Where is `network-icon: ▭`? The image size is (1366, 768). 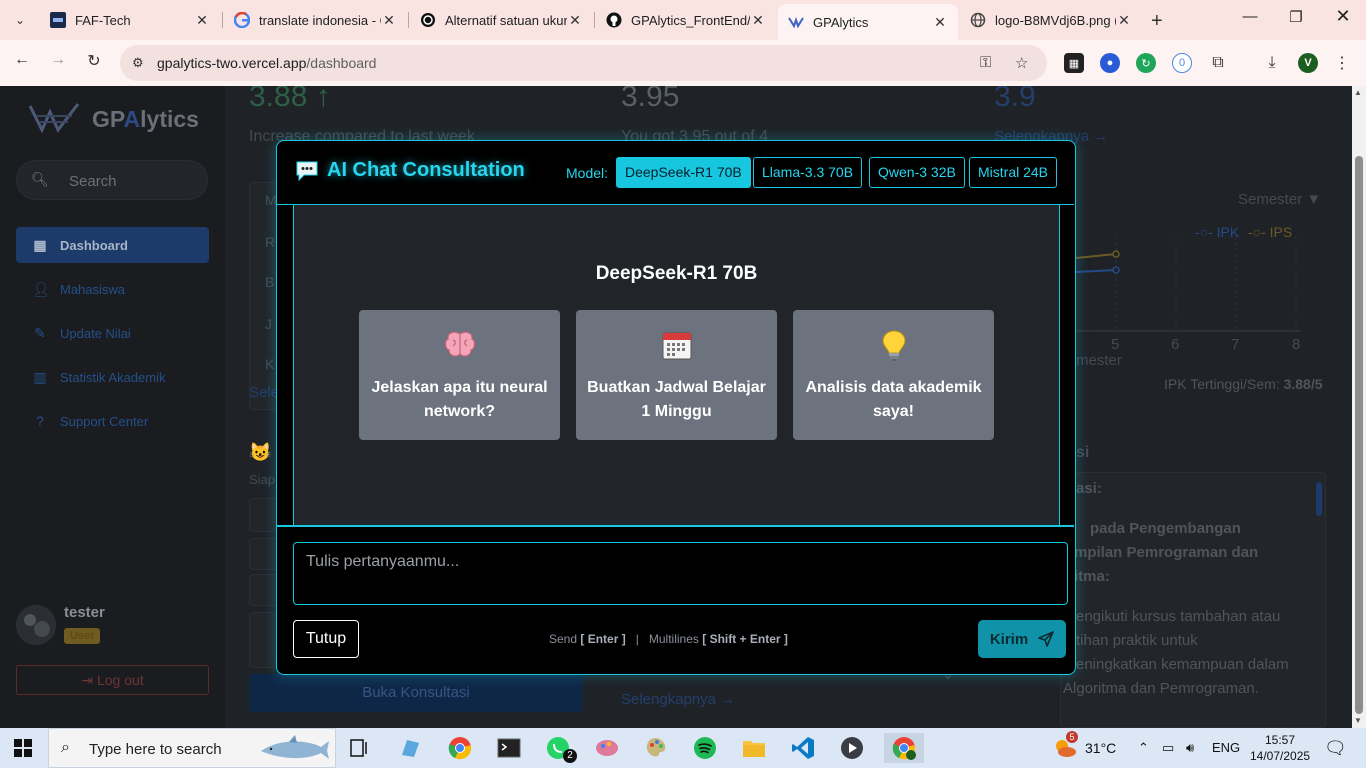 network-icon: ▭ is located at coordinates (1168, 748).